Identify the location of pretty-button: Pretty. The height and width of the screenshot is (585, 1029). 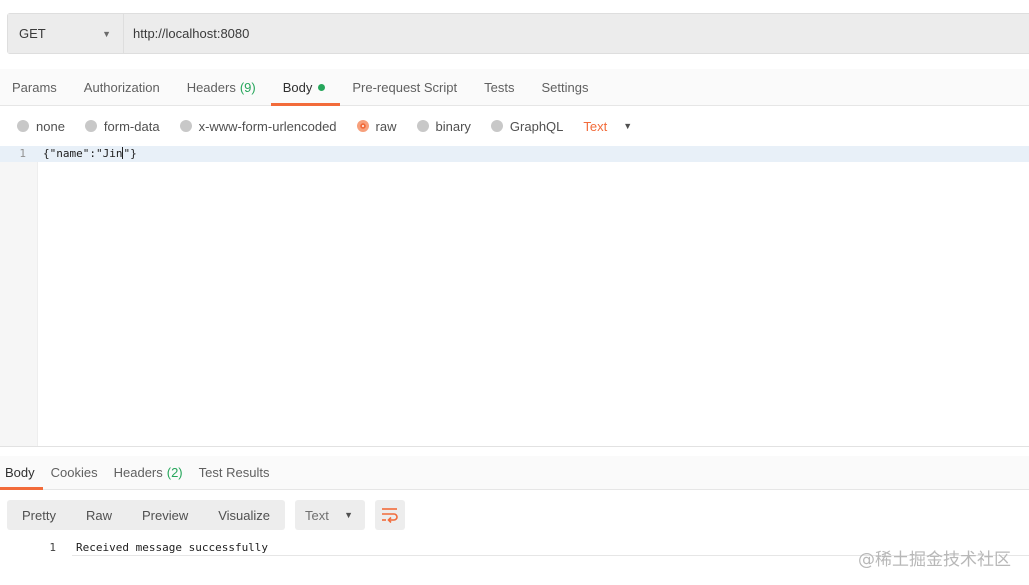
(39, 515).